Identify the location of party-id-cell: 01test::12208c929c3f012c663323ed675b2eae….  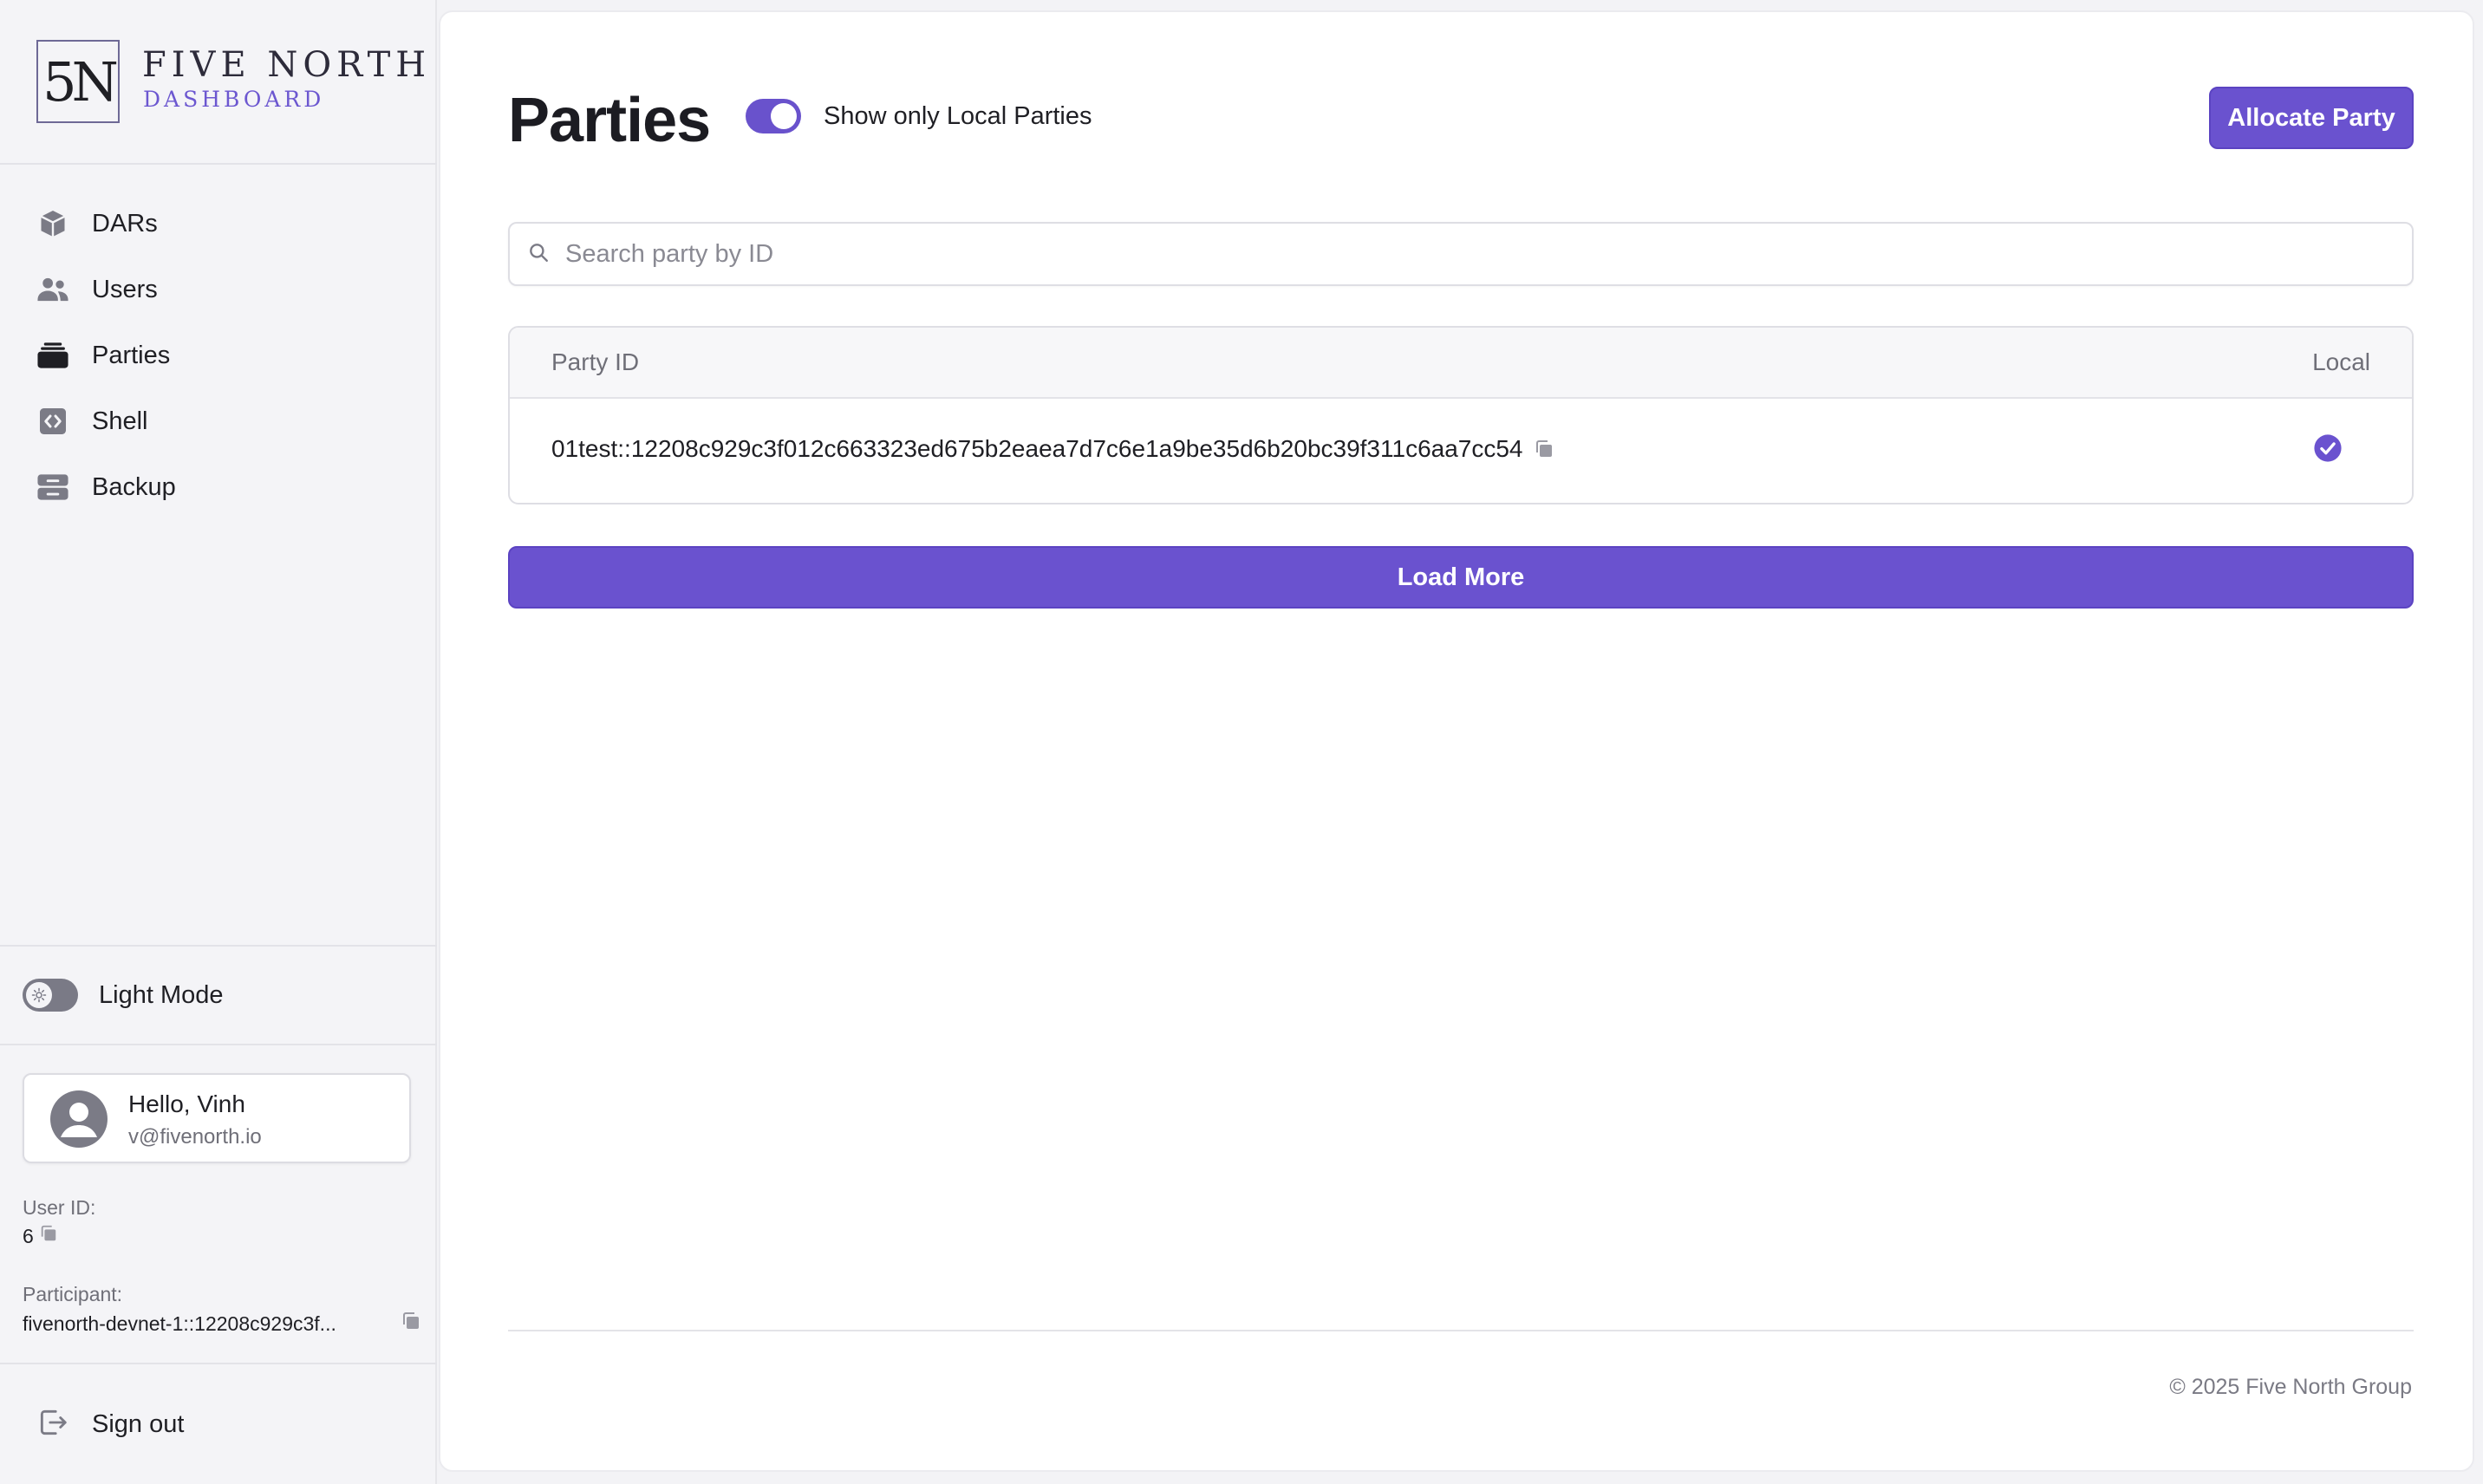
(1052, 449).